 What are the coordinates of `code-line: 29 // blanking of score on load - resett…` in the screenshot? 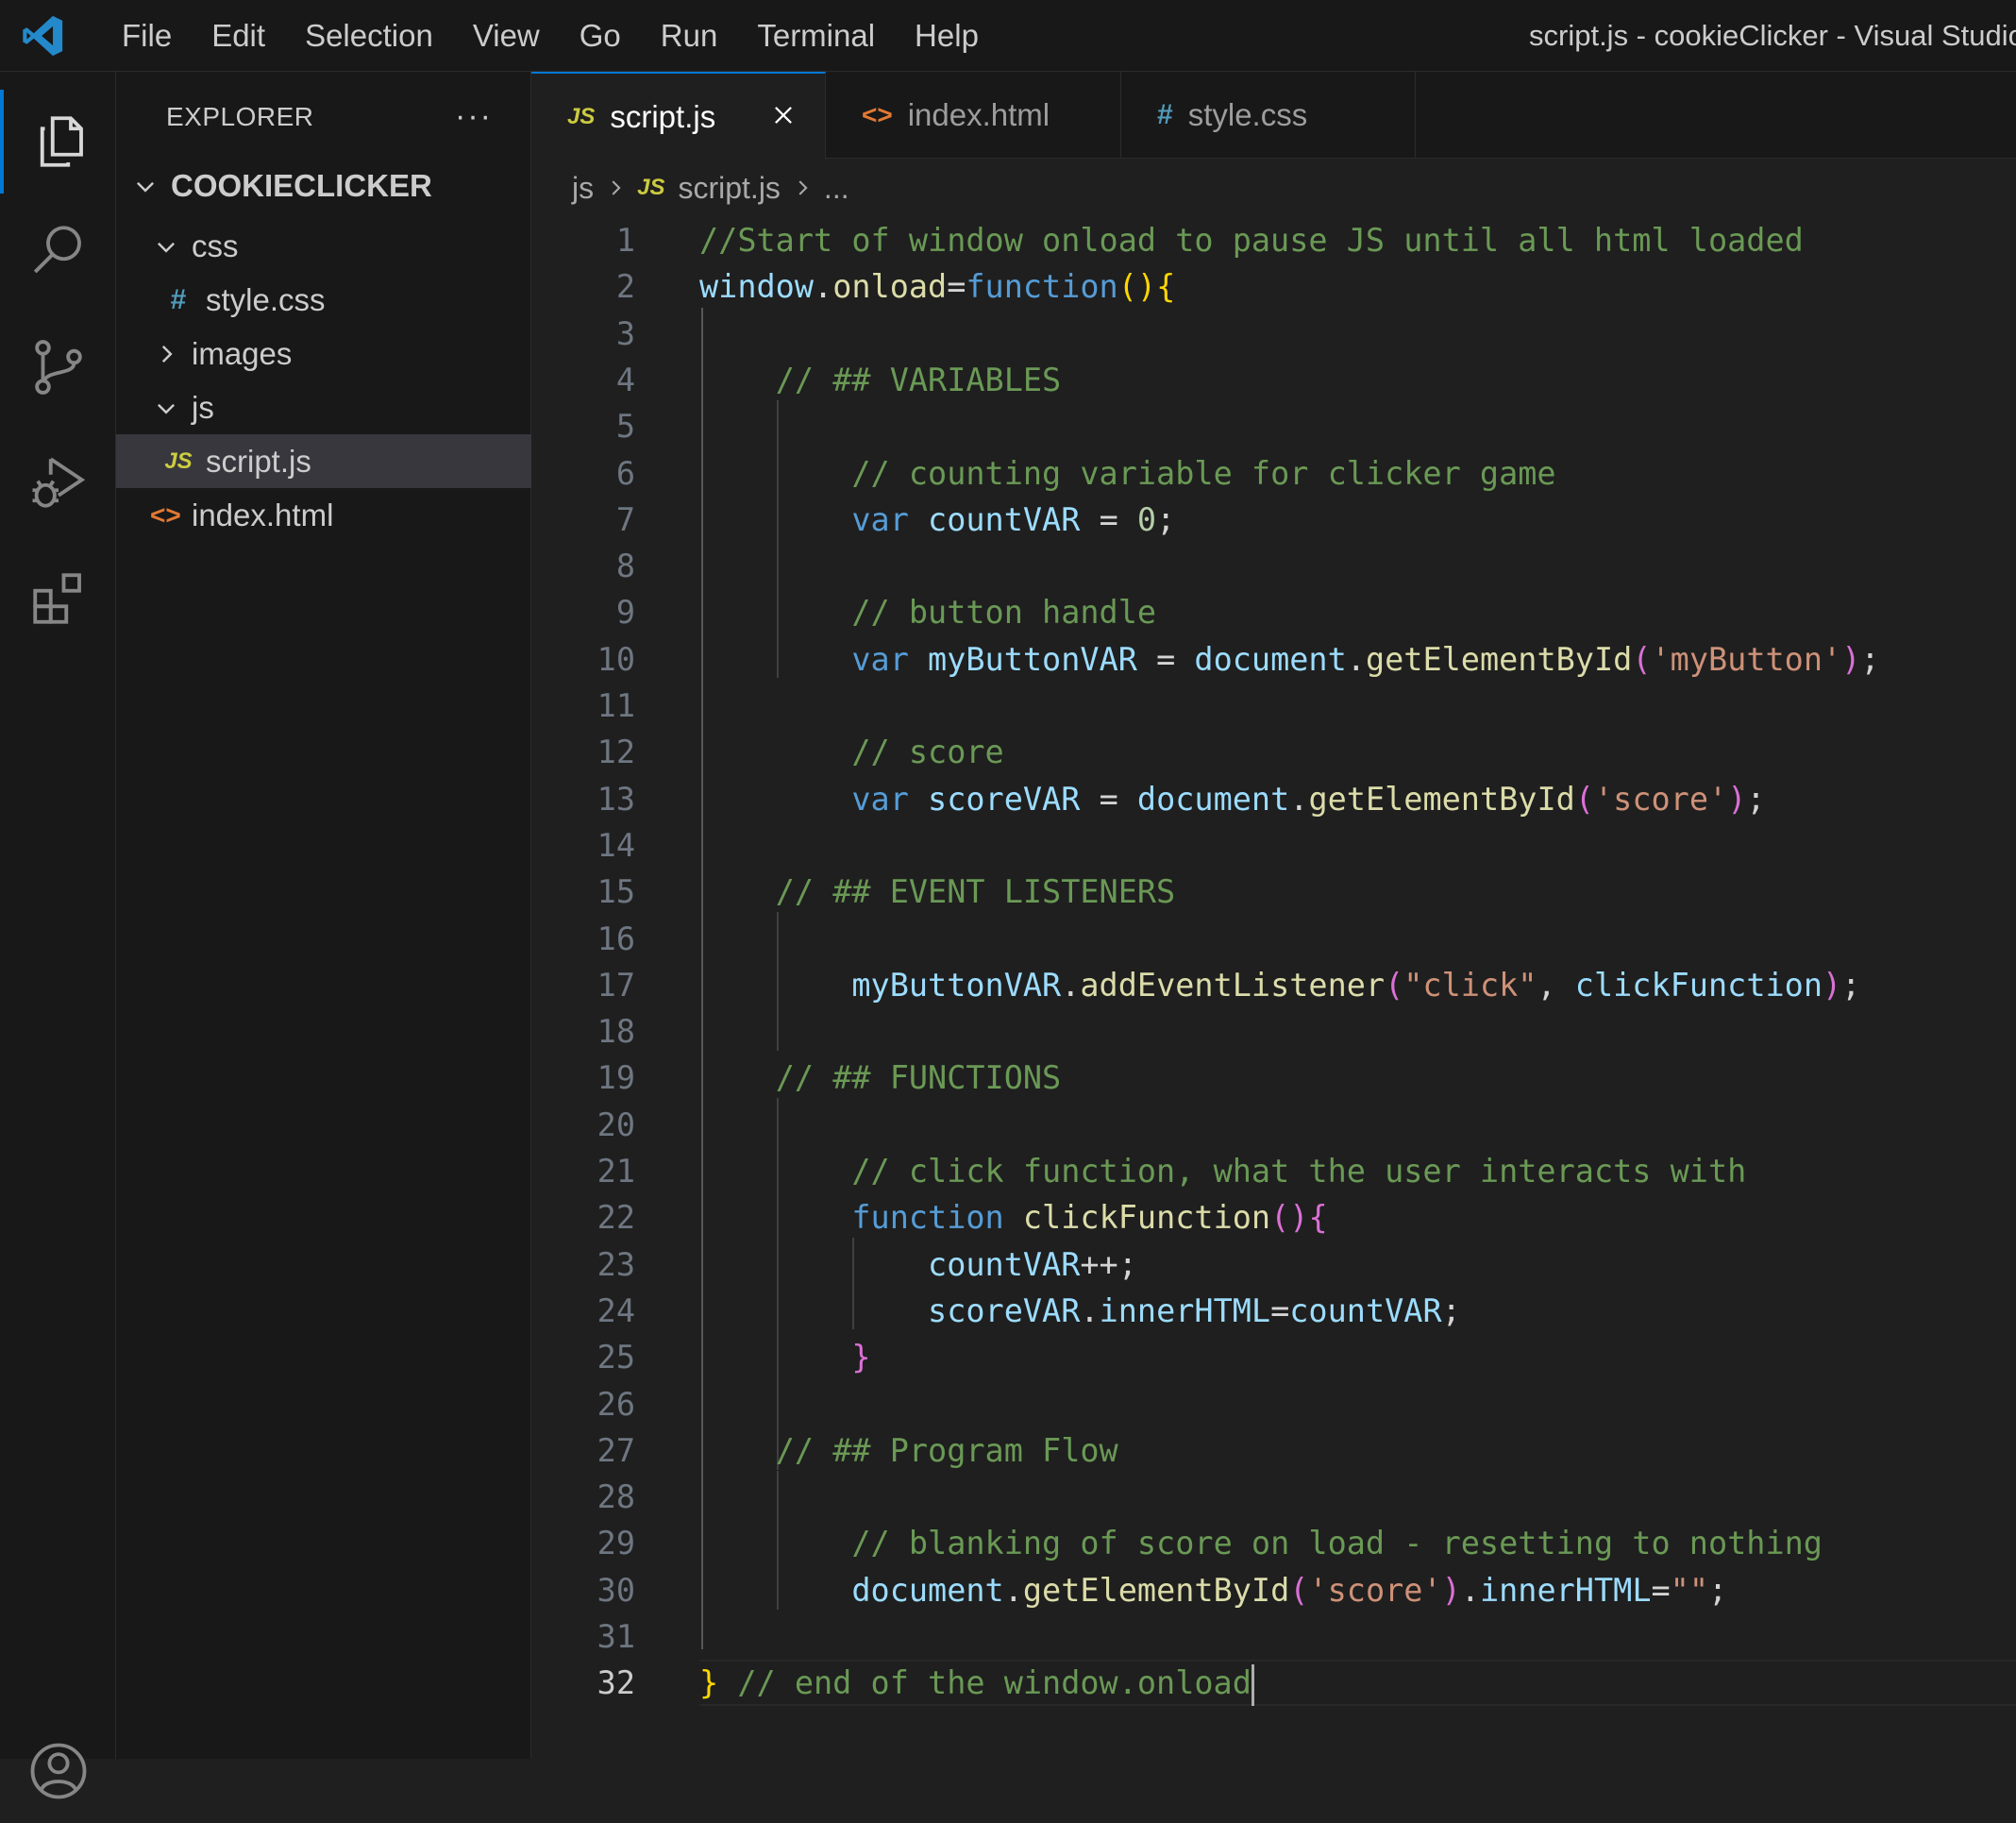 It's located at (1273, 1543).